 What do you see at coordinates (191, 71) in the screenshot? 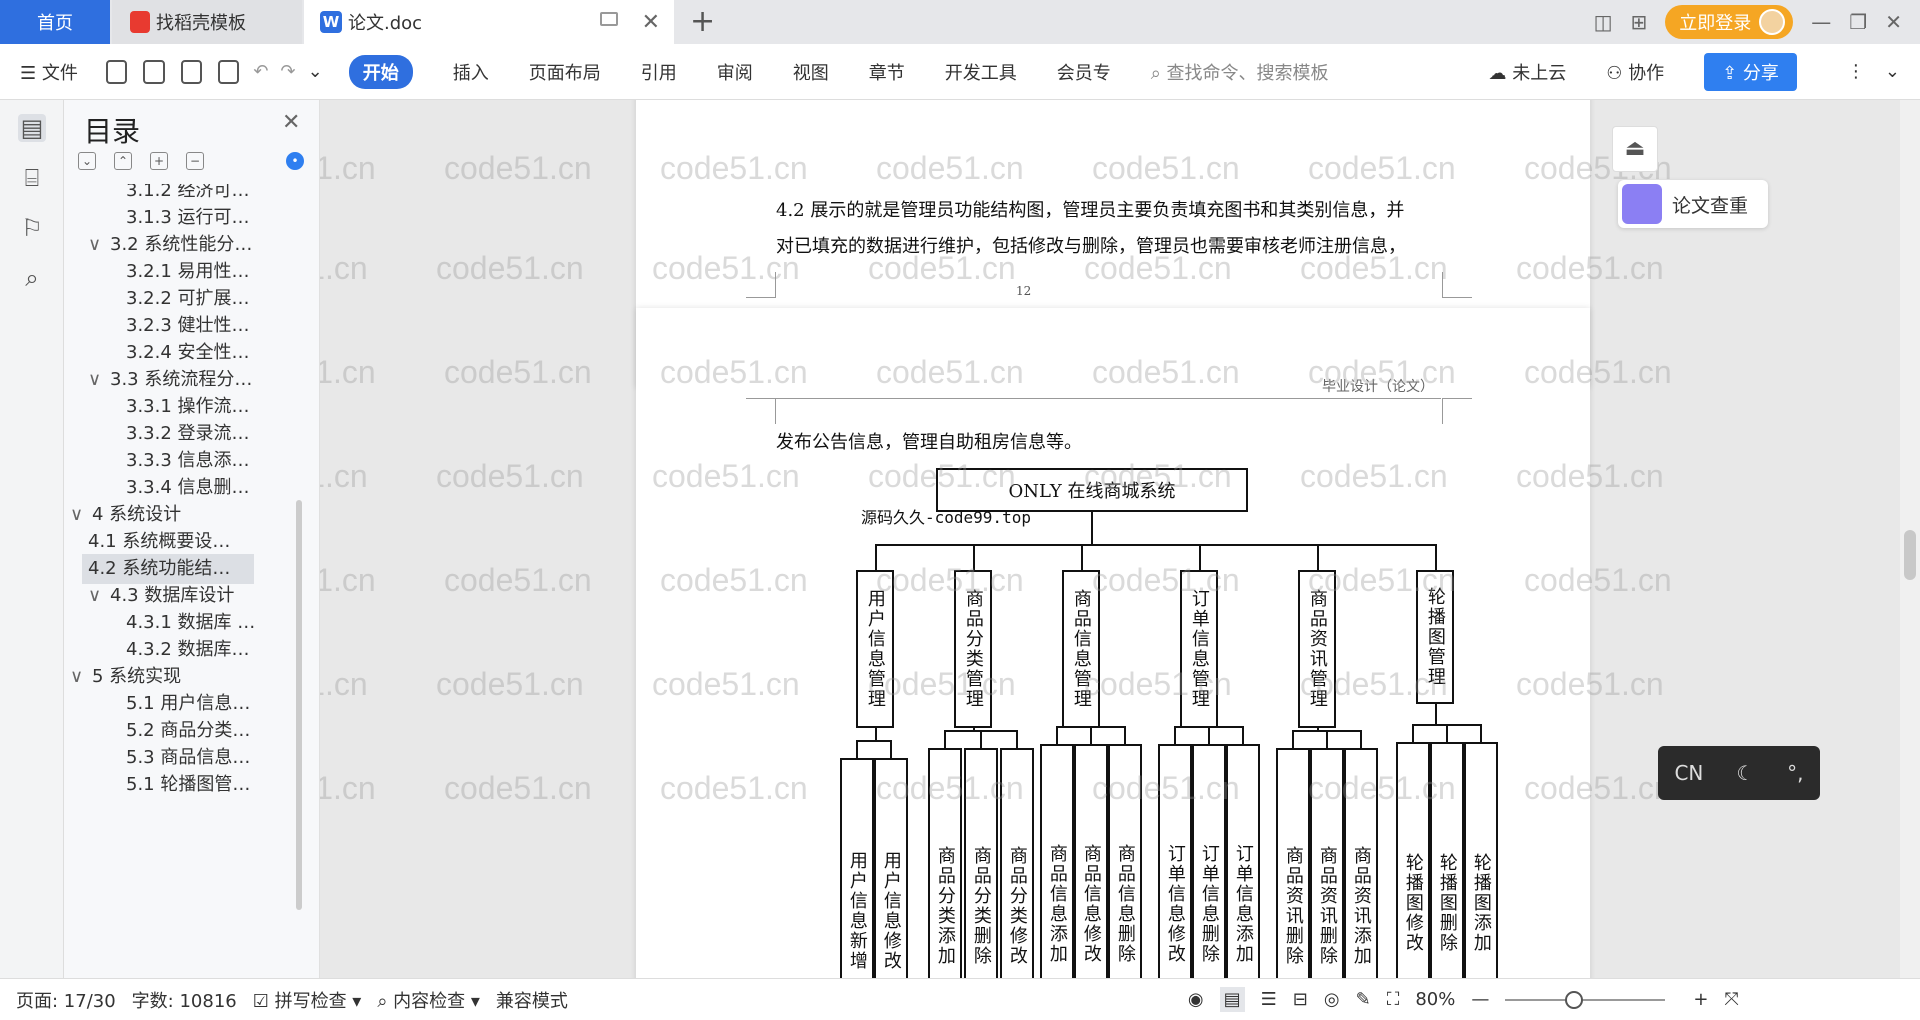
I see `print-icon` at bounding box center [191, 71].